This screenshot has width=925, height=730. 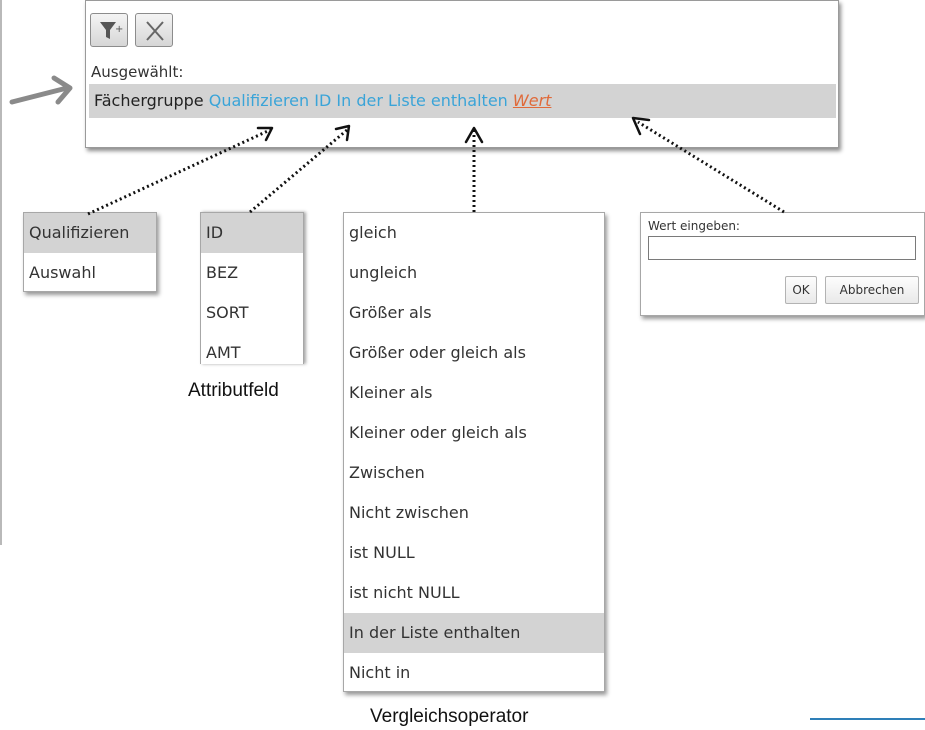 I want to click on operator-option: ist nicht NULL, so click(x=474, y=593).